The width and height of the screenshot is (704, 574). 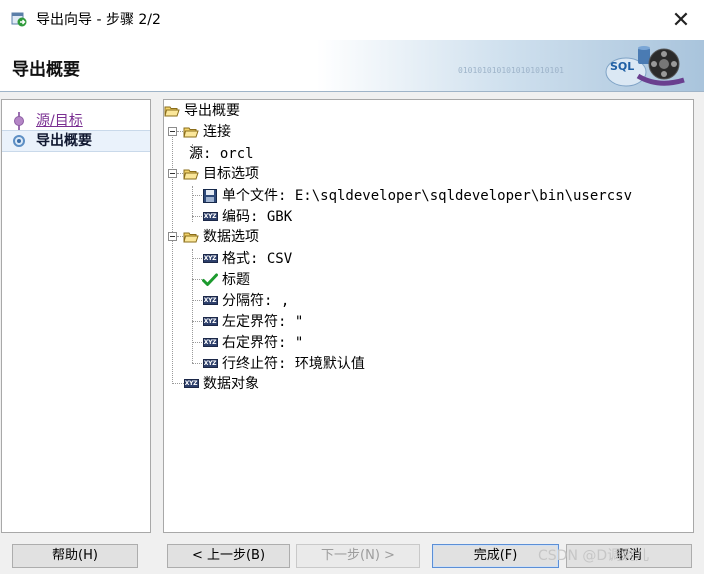 I want to click on nav-step-summary: 导出概要, so click(x=76, y=141).